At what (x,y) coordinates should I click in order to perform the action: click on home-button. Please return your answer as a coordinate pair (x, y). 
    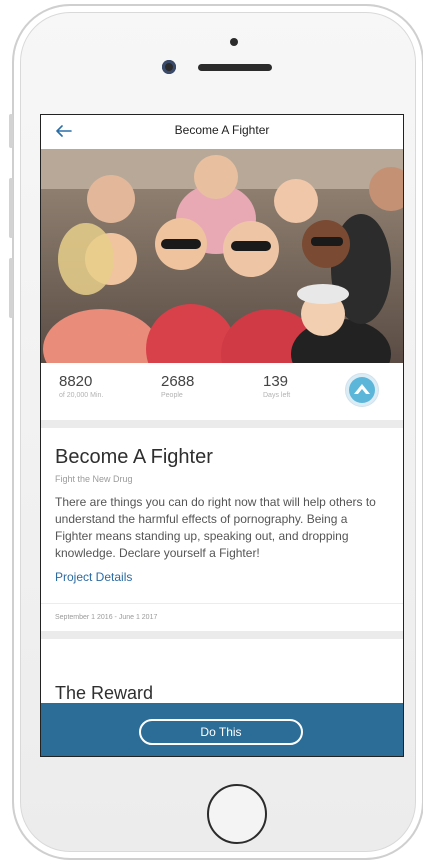
    Looking at the image, I should click on (237, 814).